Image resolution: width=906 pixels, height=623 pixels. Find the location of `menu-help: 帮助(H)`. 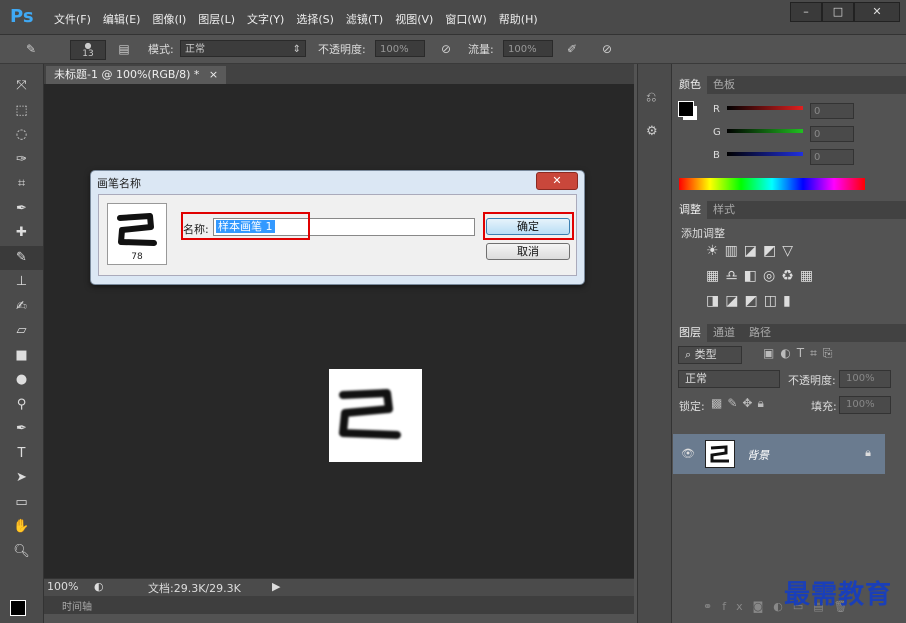

menu-help: 帮助(H) is located at coordinates (518, 19).